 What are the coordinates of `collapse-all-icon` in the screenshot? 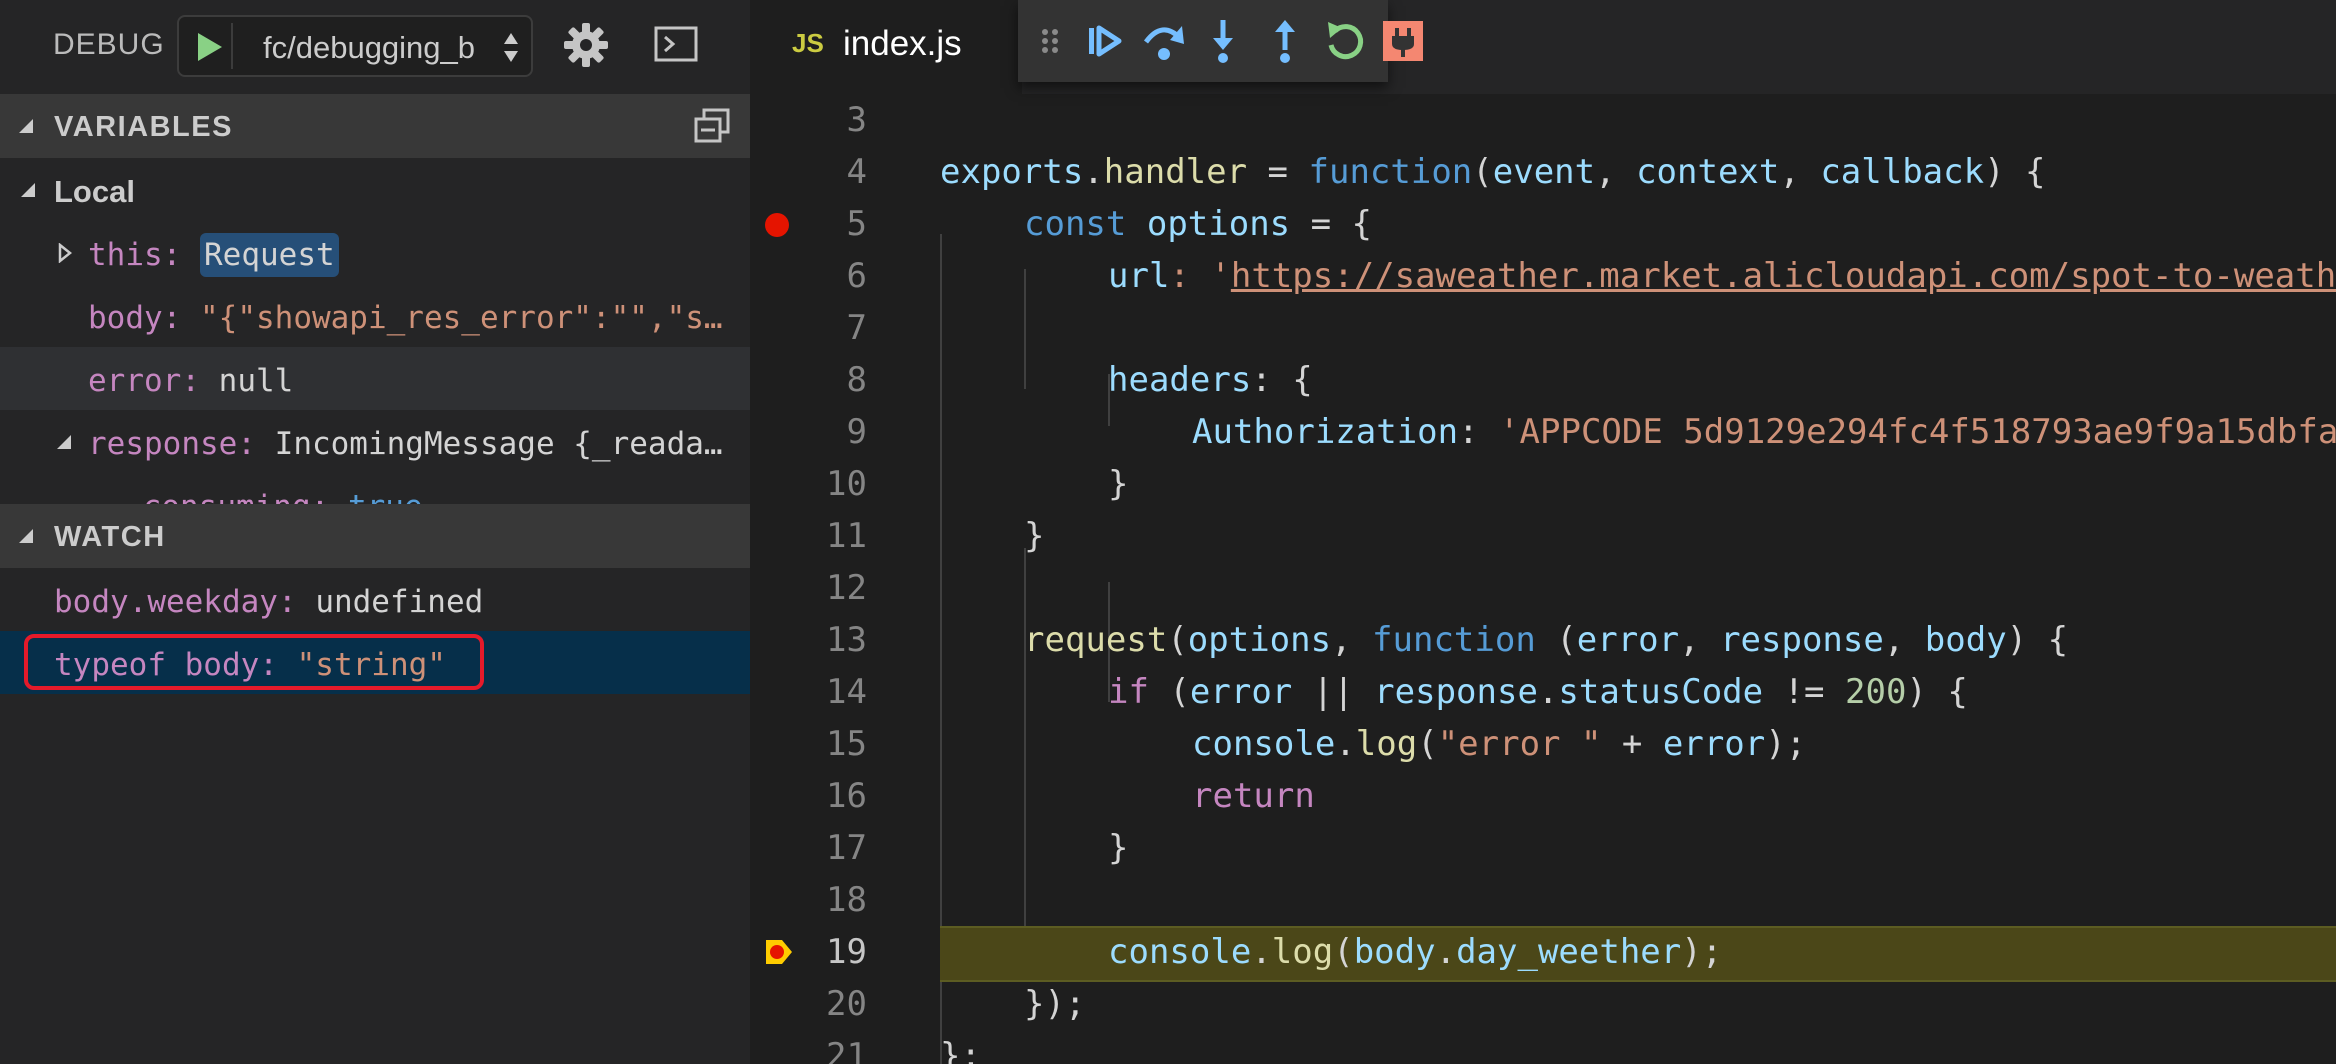 It's located at (712, 126).